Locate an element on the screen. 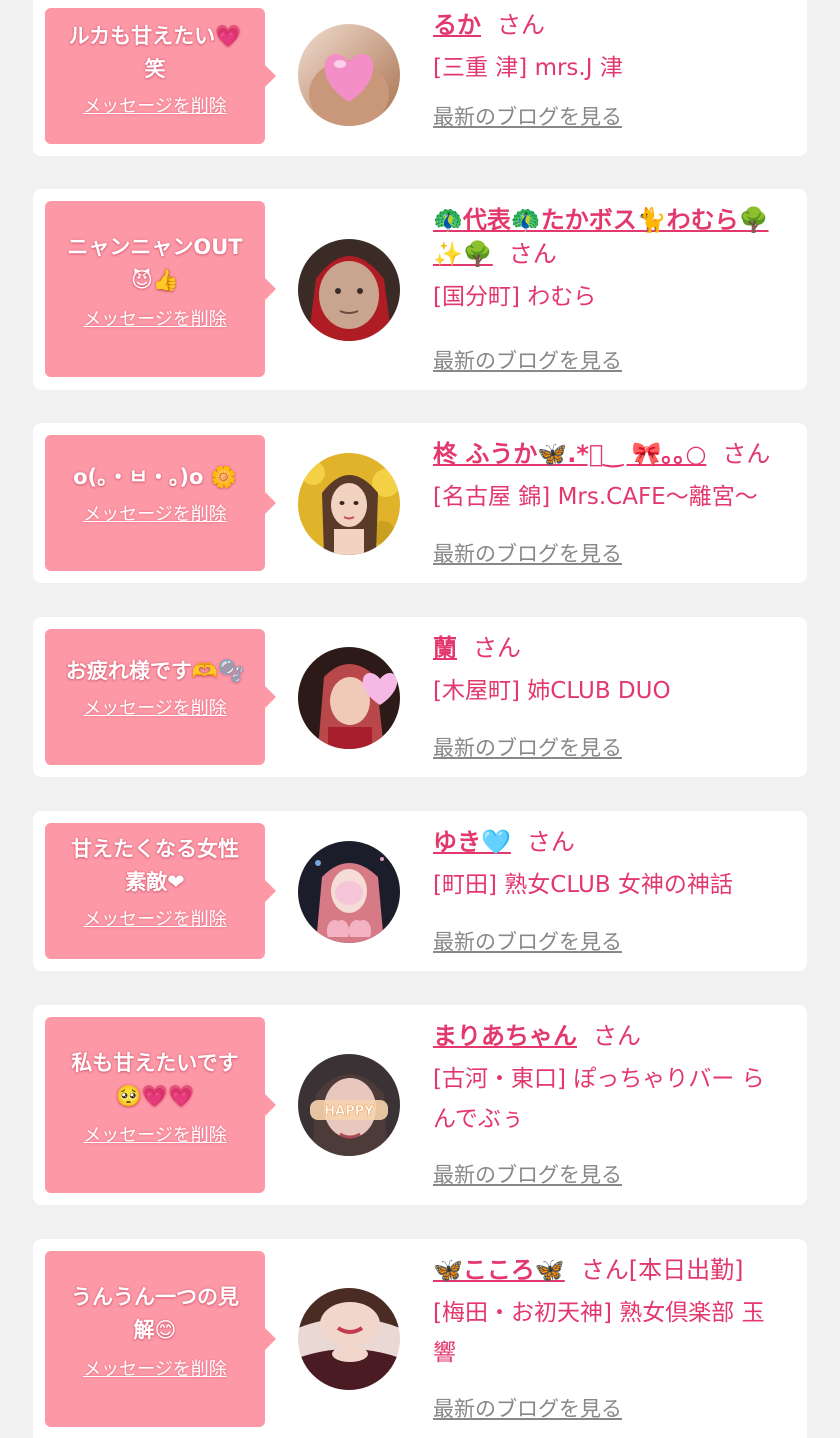 This screenshot has width=840, height=1438. cast-info: るか さん [三重 津] mrs.J 津 最新のブログを見る is located at coordinates (614, 68).